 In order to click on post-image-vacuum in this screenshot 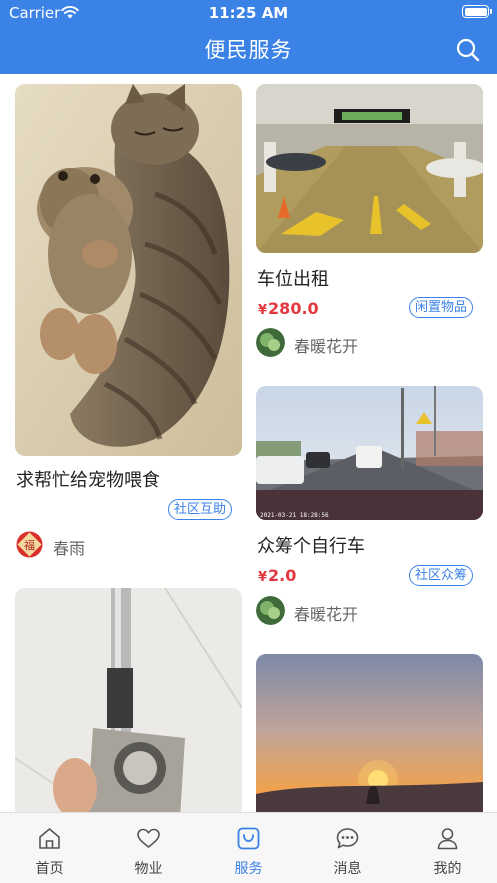, I will do `click(128, 700)`.